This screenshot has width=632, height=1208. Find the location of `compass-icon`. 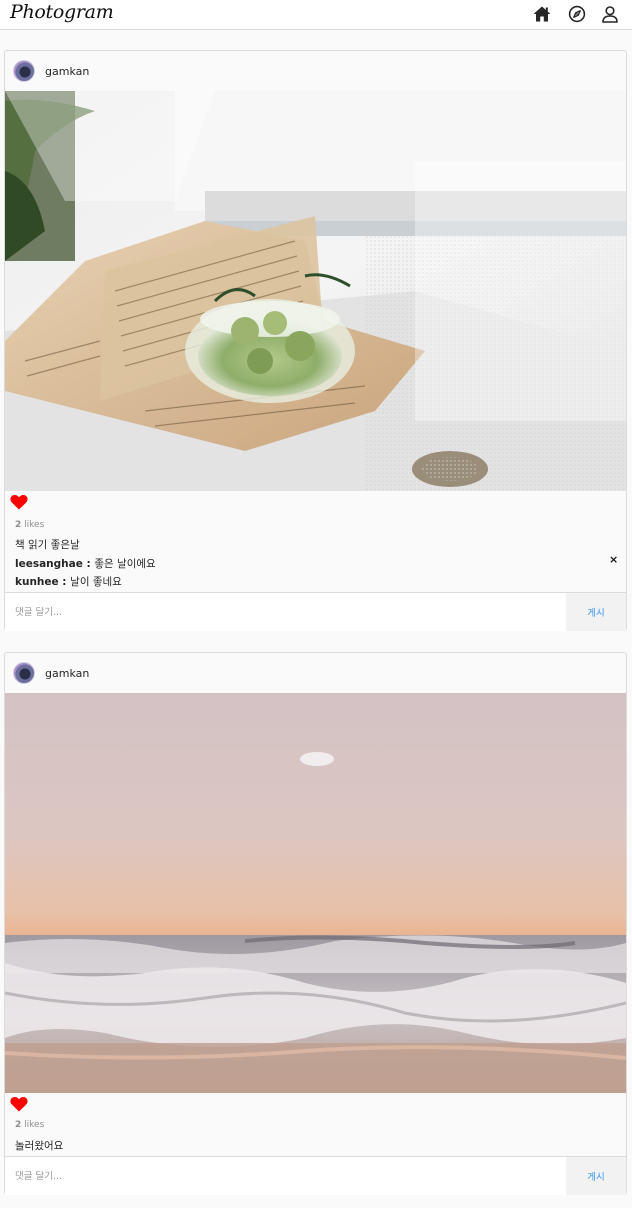

compass-icon is located at coordinates (577, 14).